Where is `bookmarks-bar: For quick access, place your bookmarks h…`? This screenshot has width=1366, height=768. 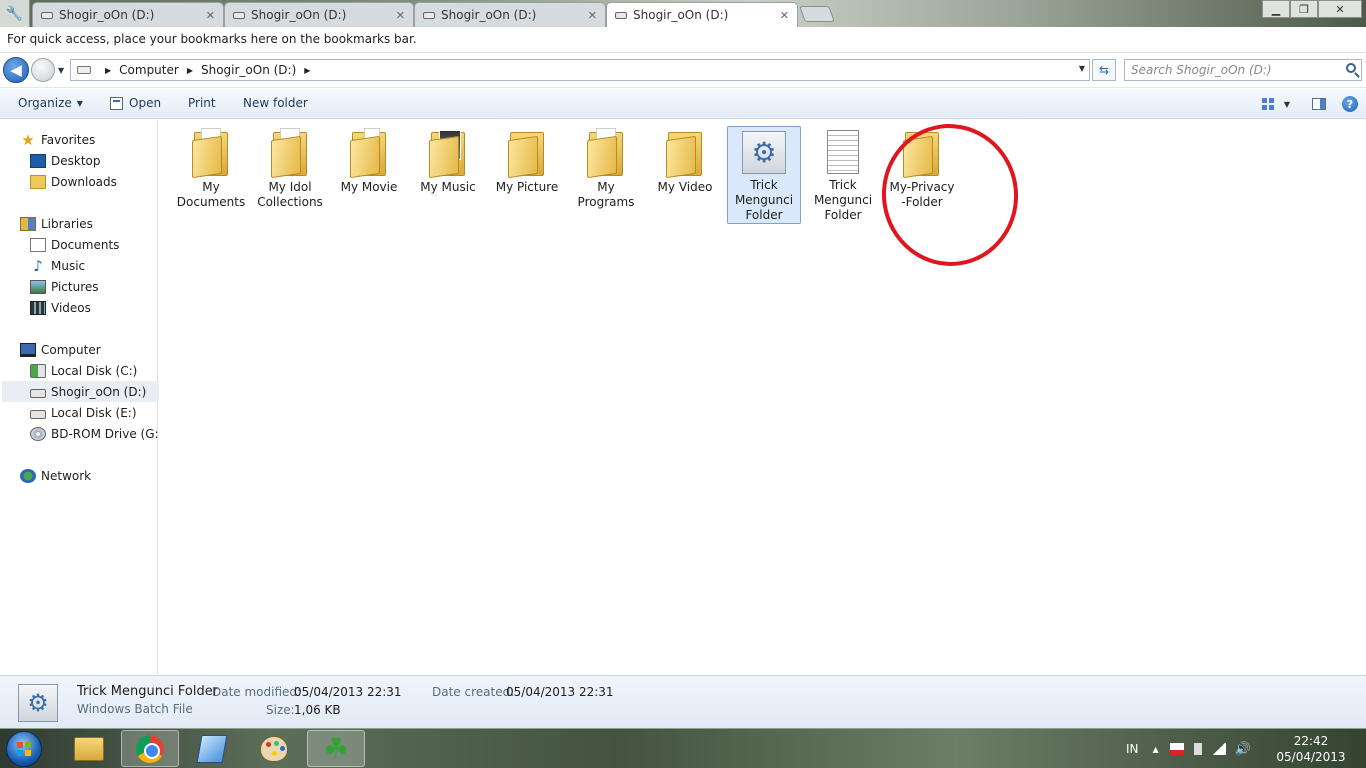 bookmarks-bar: For quick access, place your bookmarks h… is located at coordinates (683, 40).